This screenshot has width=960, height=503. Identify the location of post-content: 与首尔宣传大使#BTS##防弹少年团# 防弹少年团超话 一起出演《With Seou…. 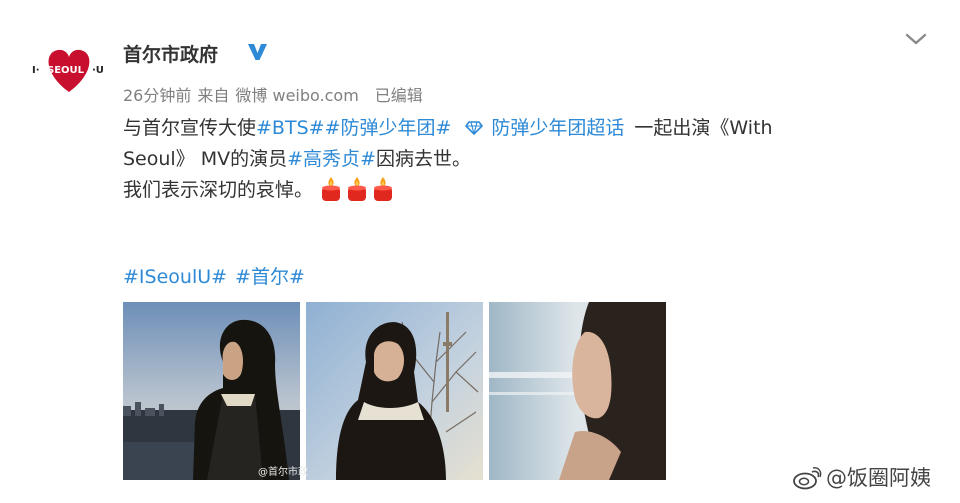
(503, 159).